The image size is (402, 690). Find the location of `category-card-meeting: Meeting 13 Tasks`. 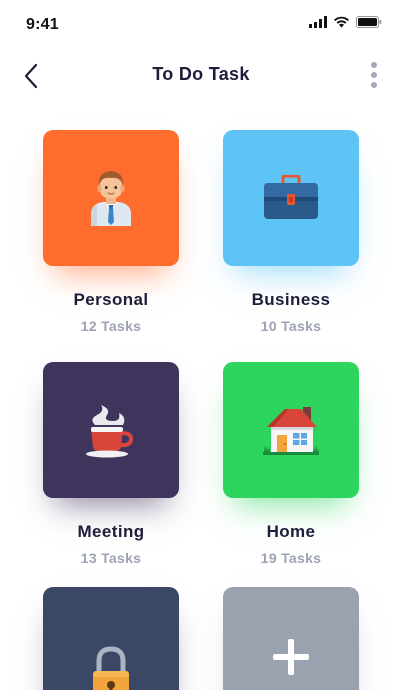

category-card-meeting: Meeting 13 Tasks is located at coordinates (118, 464).